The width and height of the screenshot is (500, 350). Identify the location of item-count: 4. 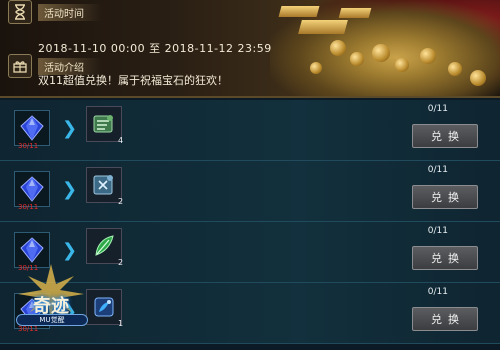
(121, 140).